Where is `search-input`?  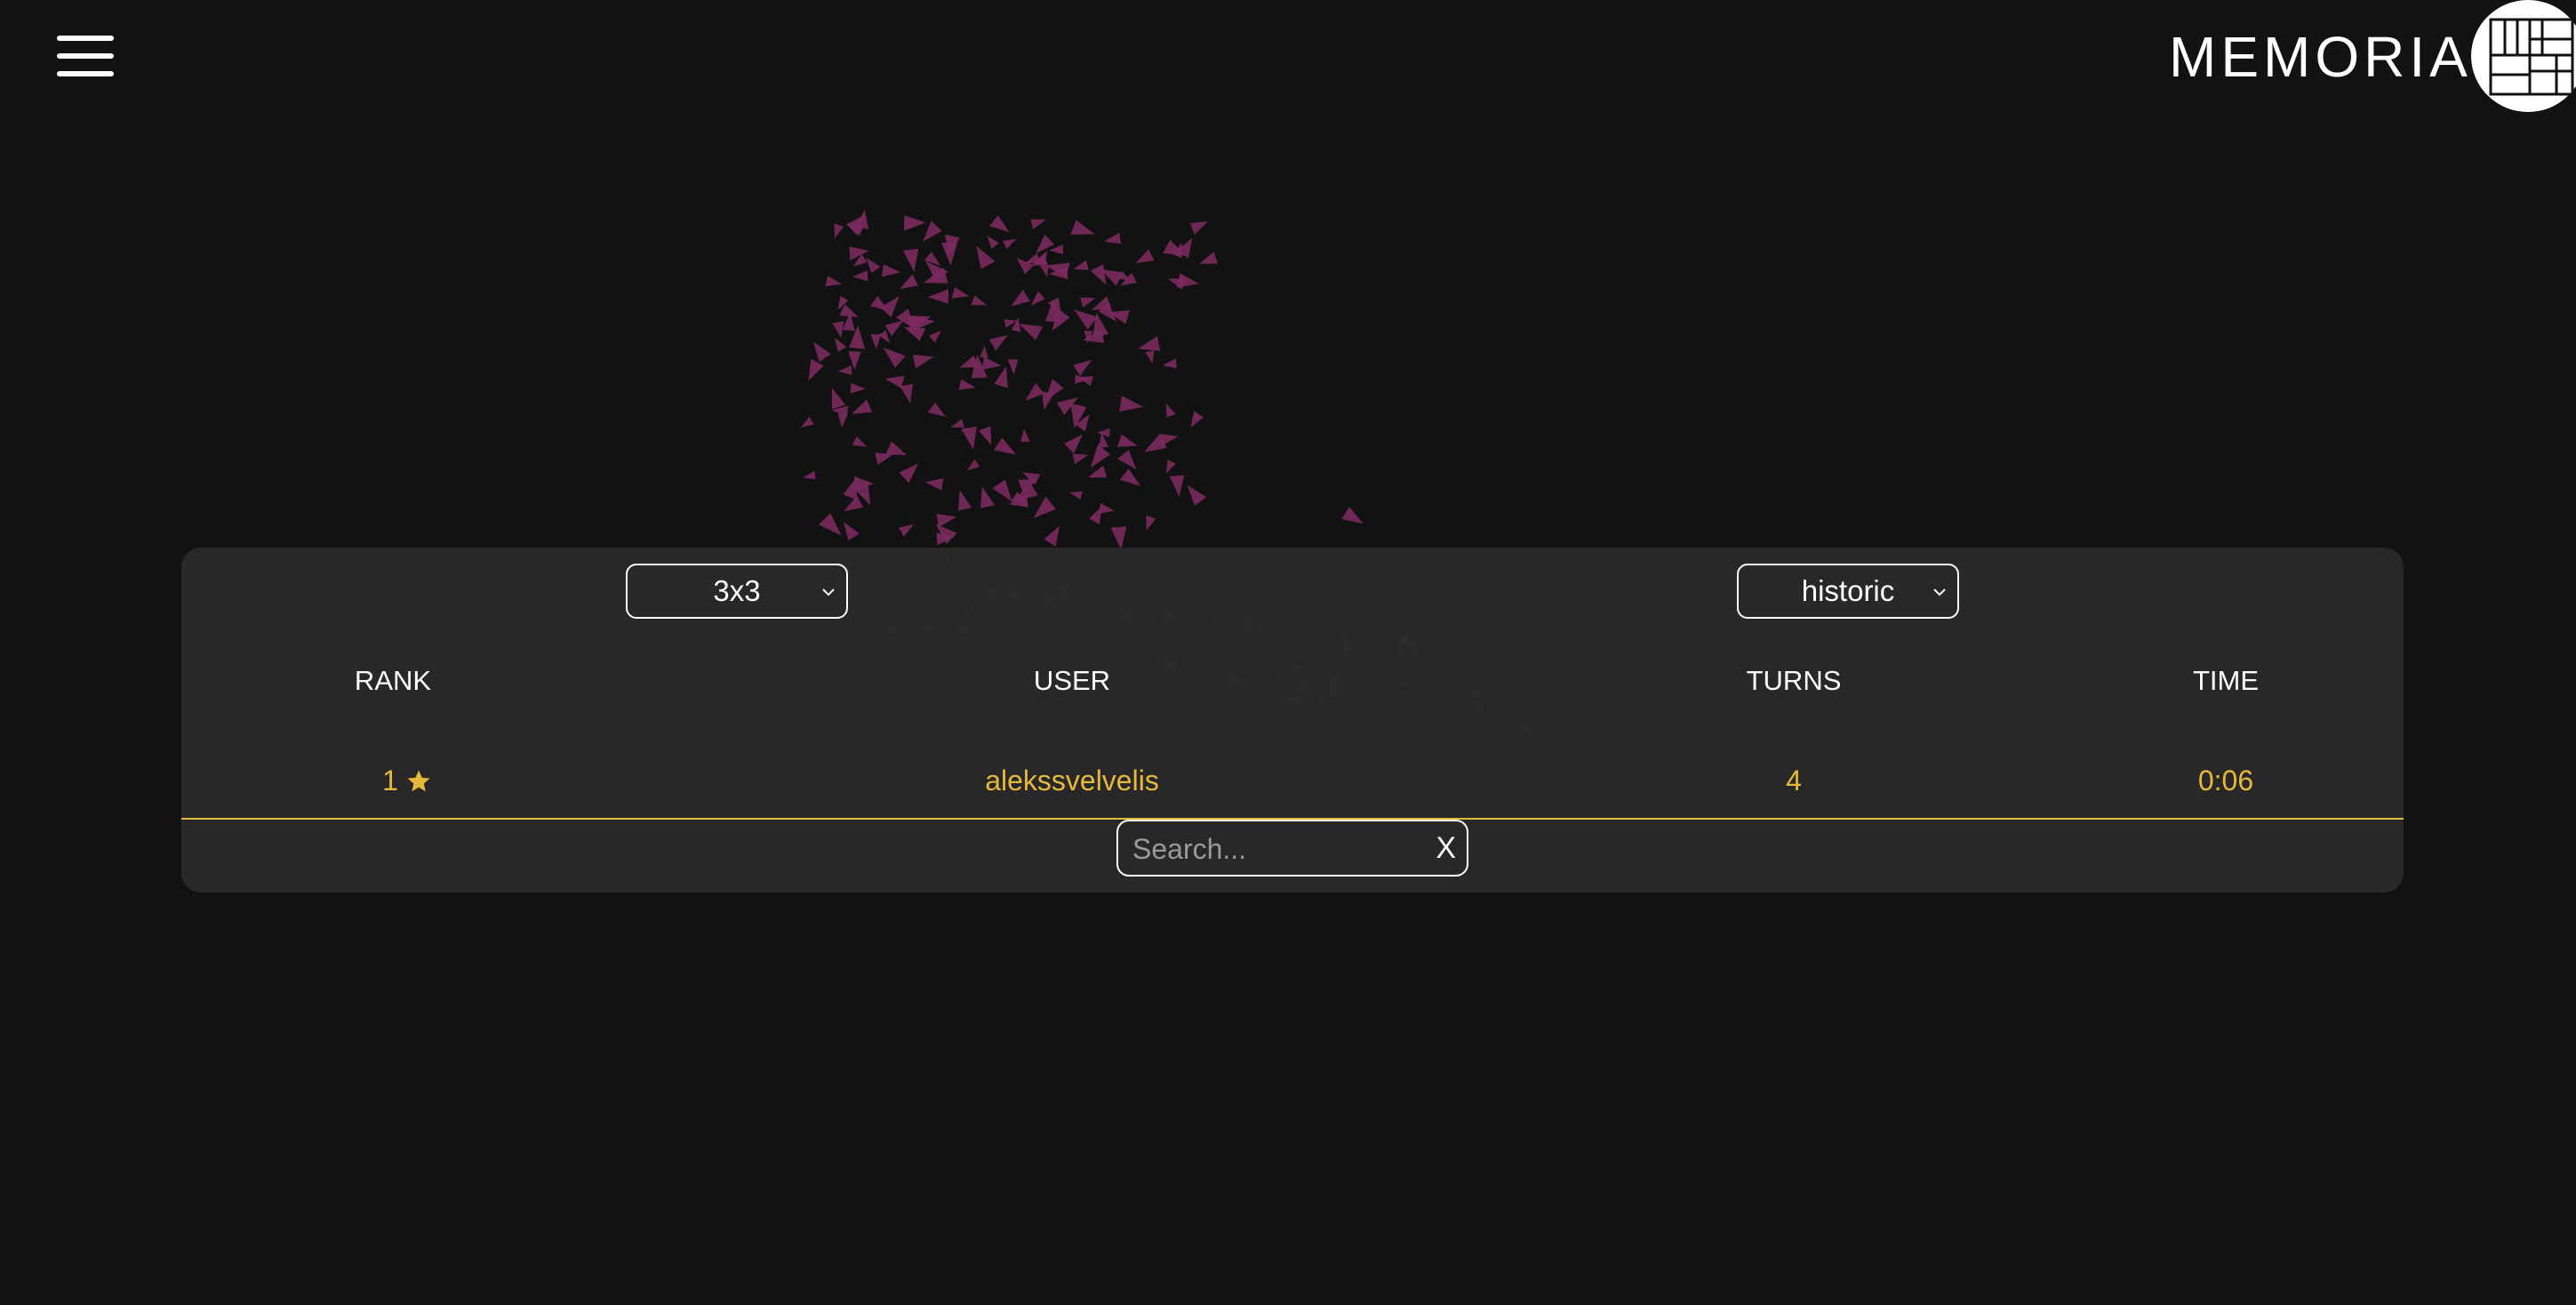
search-input is located at coordinates (1275, 849).